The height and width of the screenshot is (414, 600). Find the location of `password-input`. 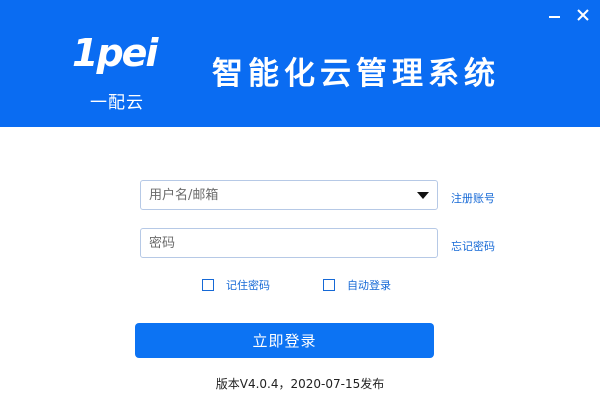

password-input is located at coordinates (289, 243).